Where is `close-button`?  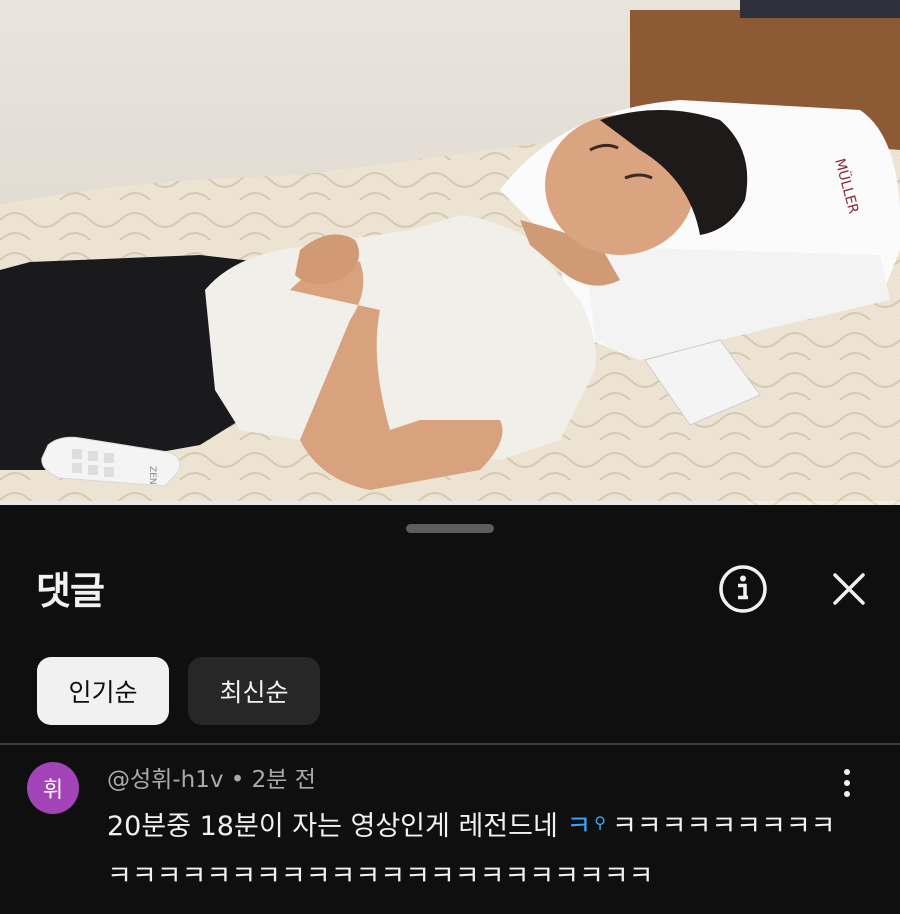 close-button is located at coordinates (849, 589).